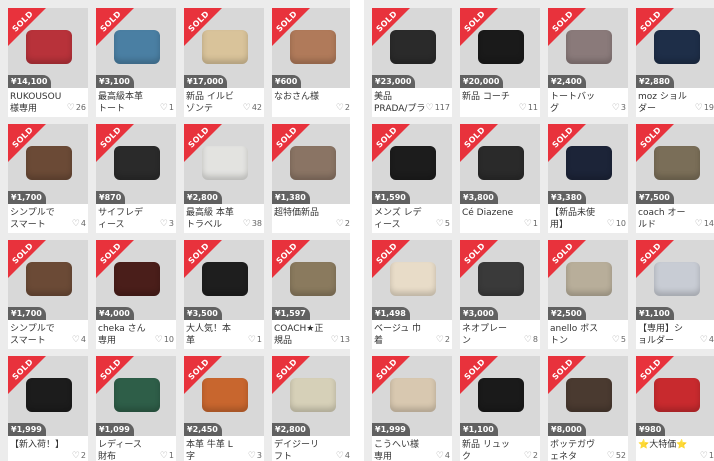  I want to click on product-photo: SOLD ¥4,000, so click(136, 280).